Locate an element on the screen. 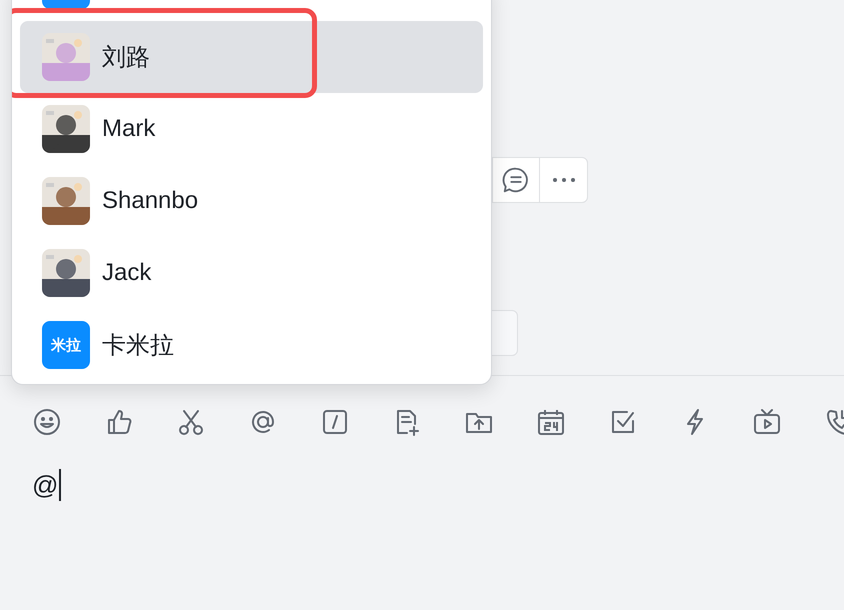  member-name: 卡米拉 is located at coordinates (138, 346).